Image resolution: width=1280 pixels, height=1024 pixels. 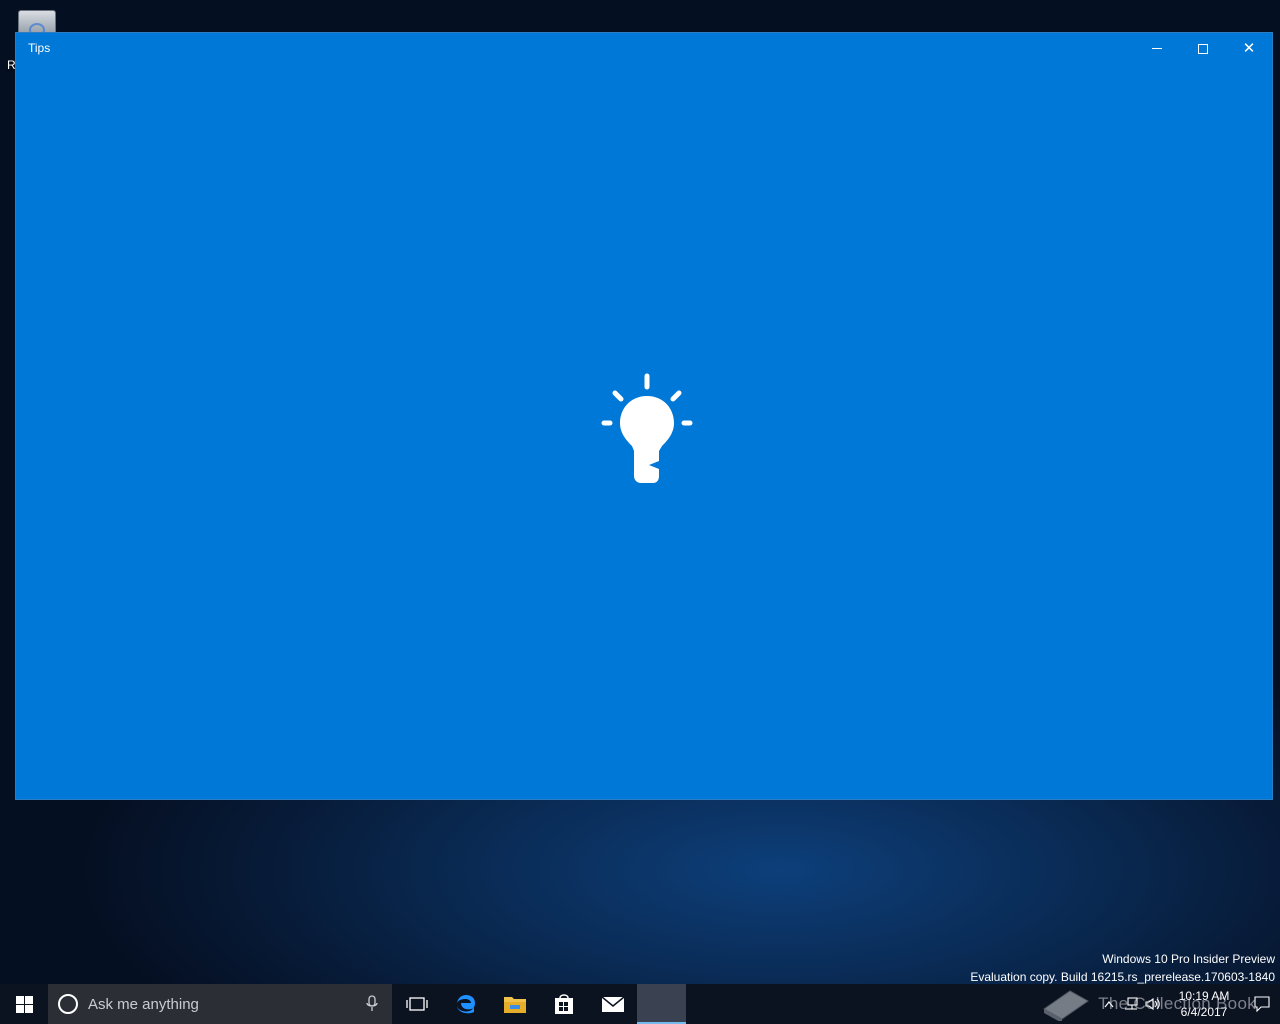 I want to click on action-center-button, so click(x=1262, y=1004).